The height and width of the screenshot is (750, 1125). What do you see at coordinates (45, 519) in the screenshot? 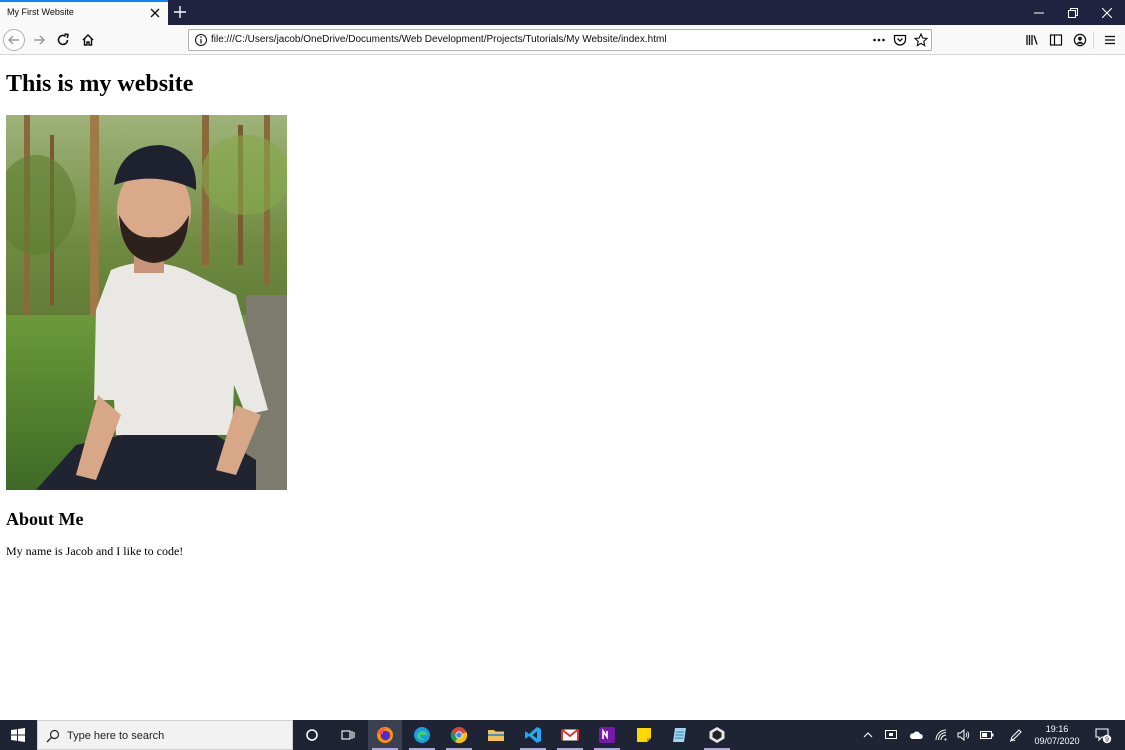
I see `about-me-heading: About Me` at bounding box center [45, 519].